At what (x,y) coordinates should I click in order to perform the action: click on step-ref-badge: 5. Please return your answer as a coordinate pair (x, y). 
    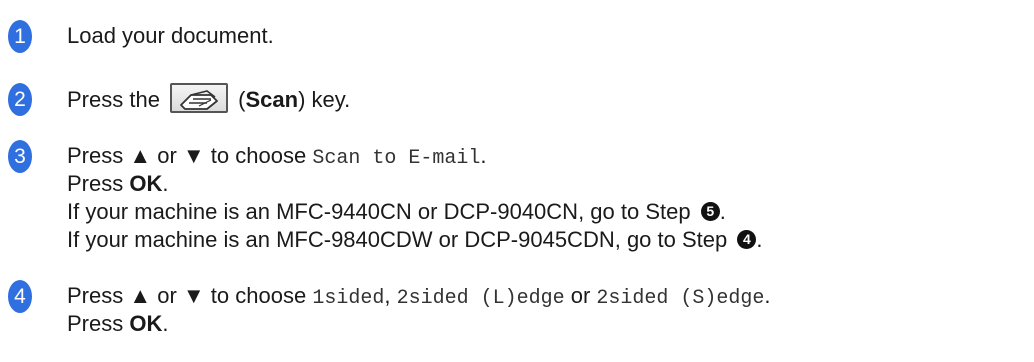
    Looking at the image, I should click on (710, 211).